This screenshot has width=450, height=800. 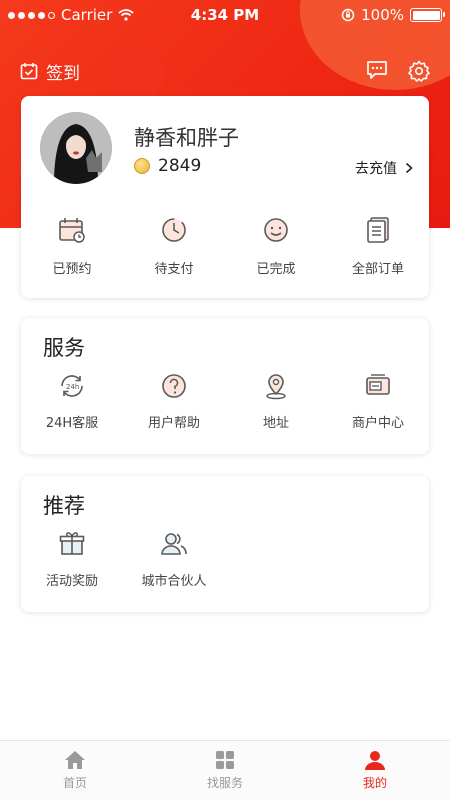 I want to click on chevron-right-icon, so click(x=409, y=168).